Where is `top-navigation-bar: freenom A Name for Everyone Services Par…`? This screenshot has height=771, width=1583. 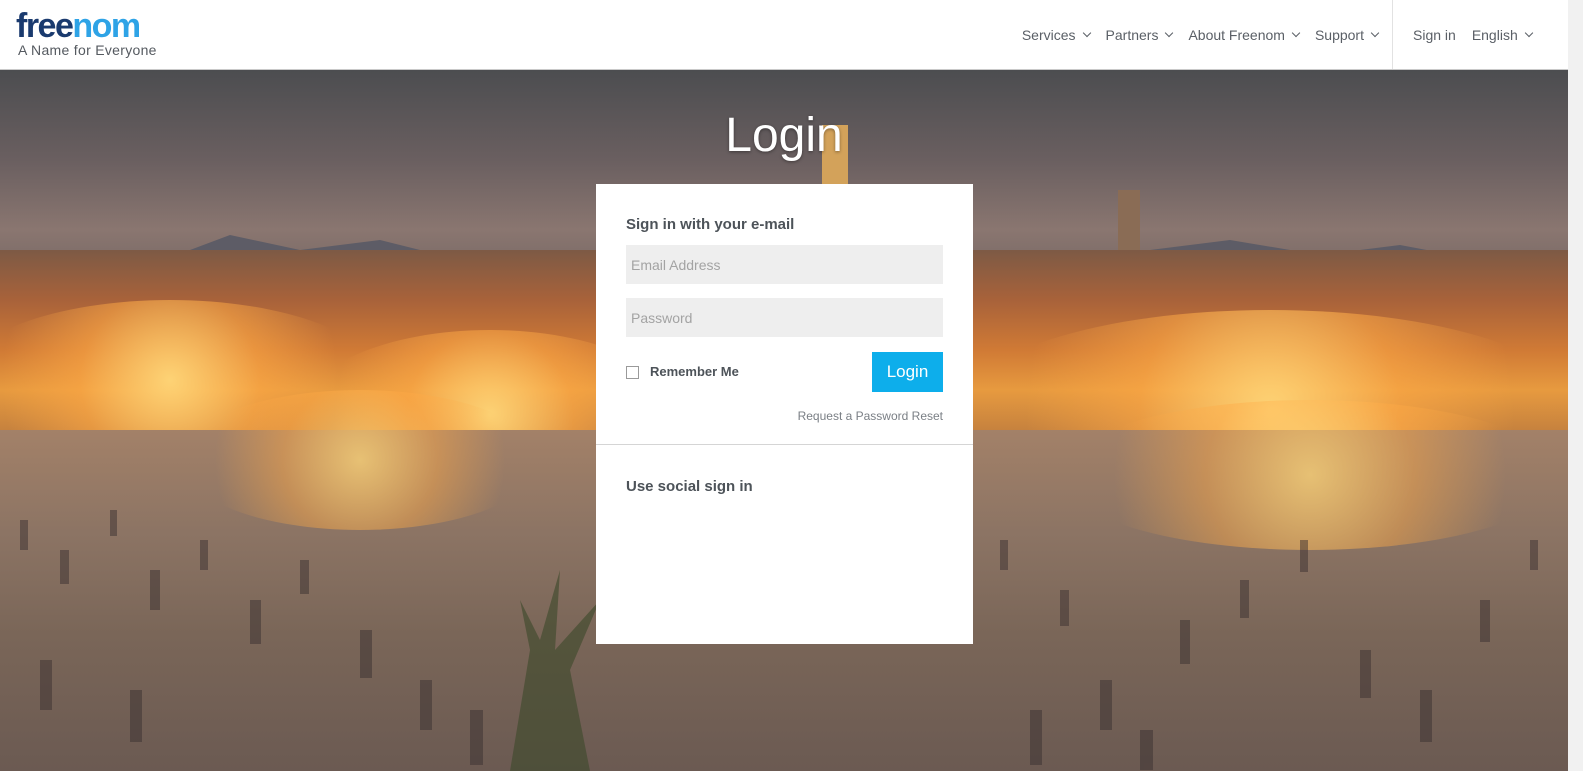 top-navigation-bar: freenom A Name for Everyone Services Par… is located at coordinates (784, 35).